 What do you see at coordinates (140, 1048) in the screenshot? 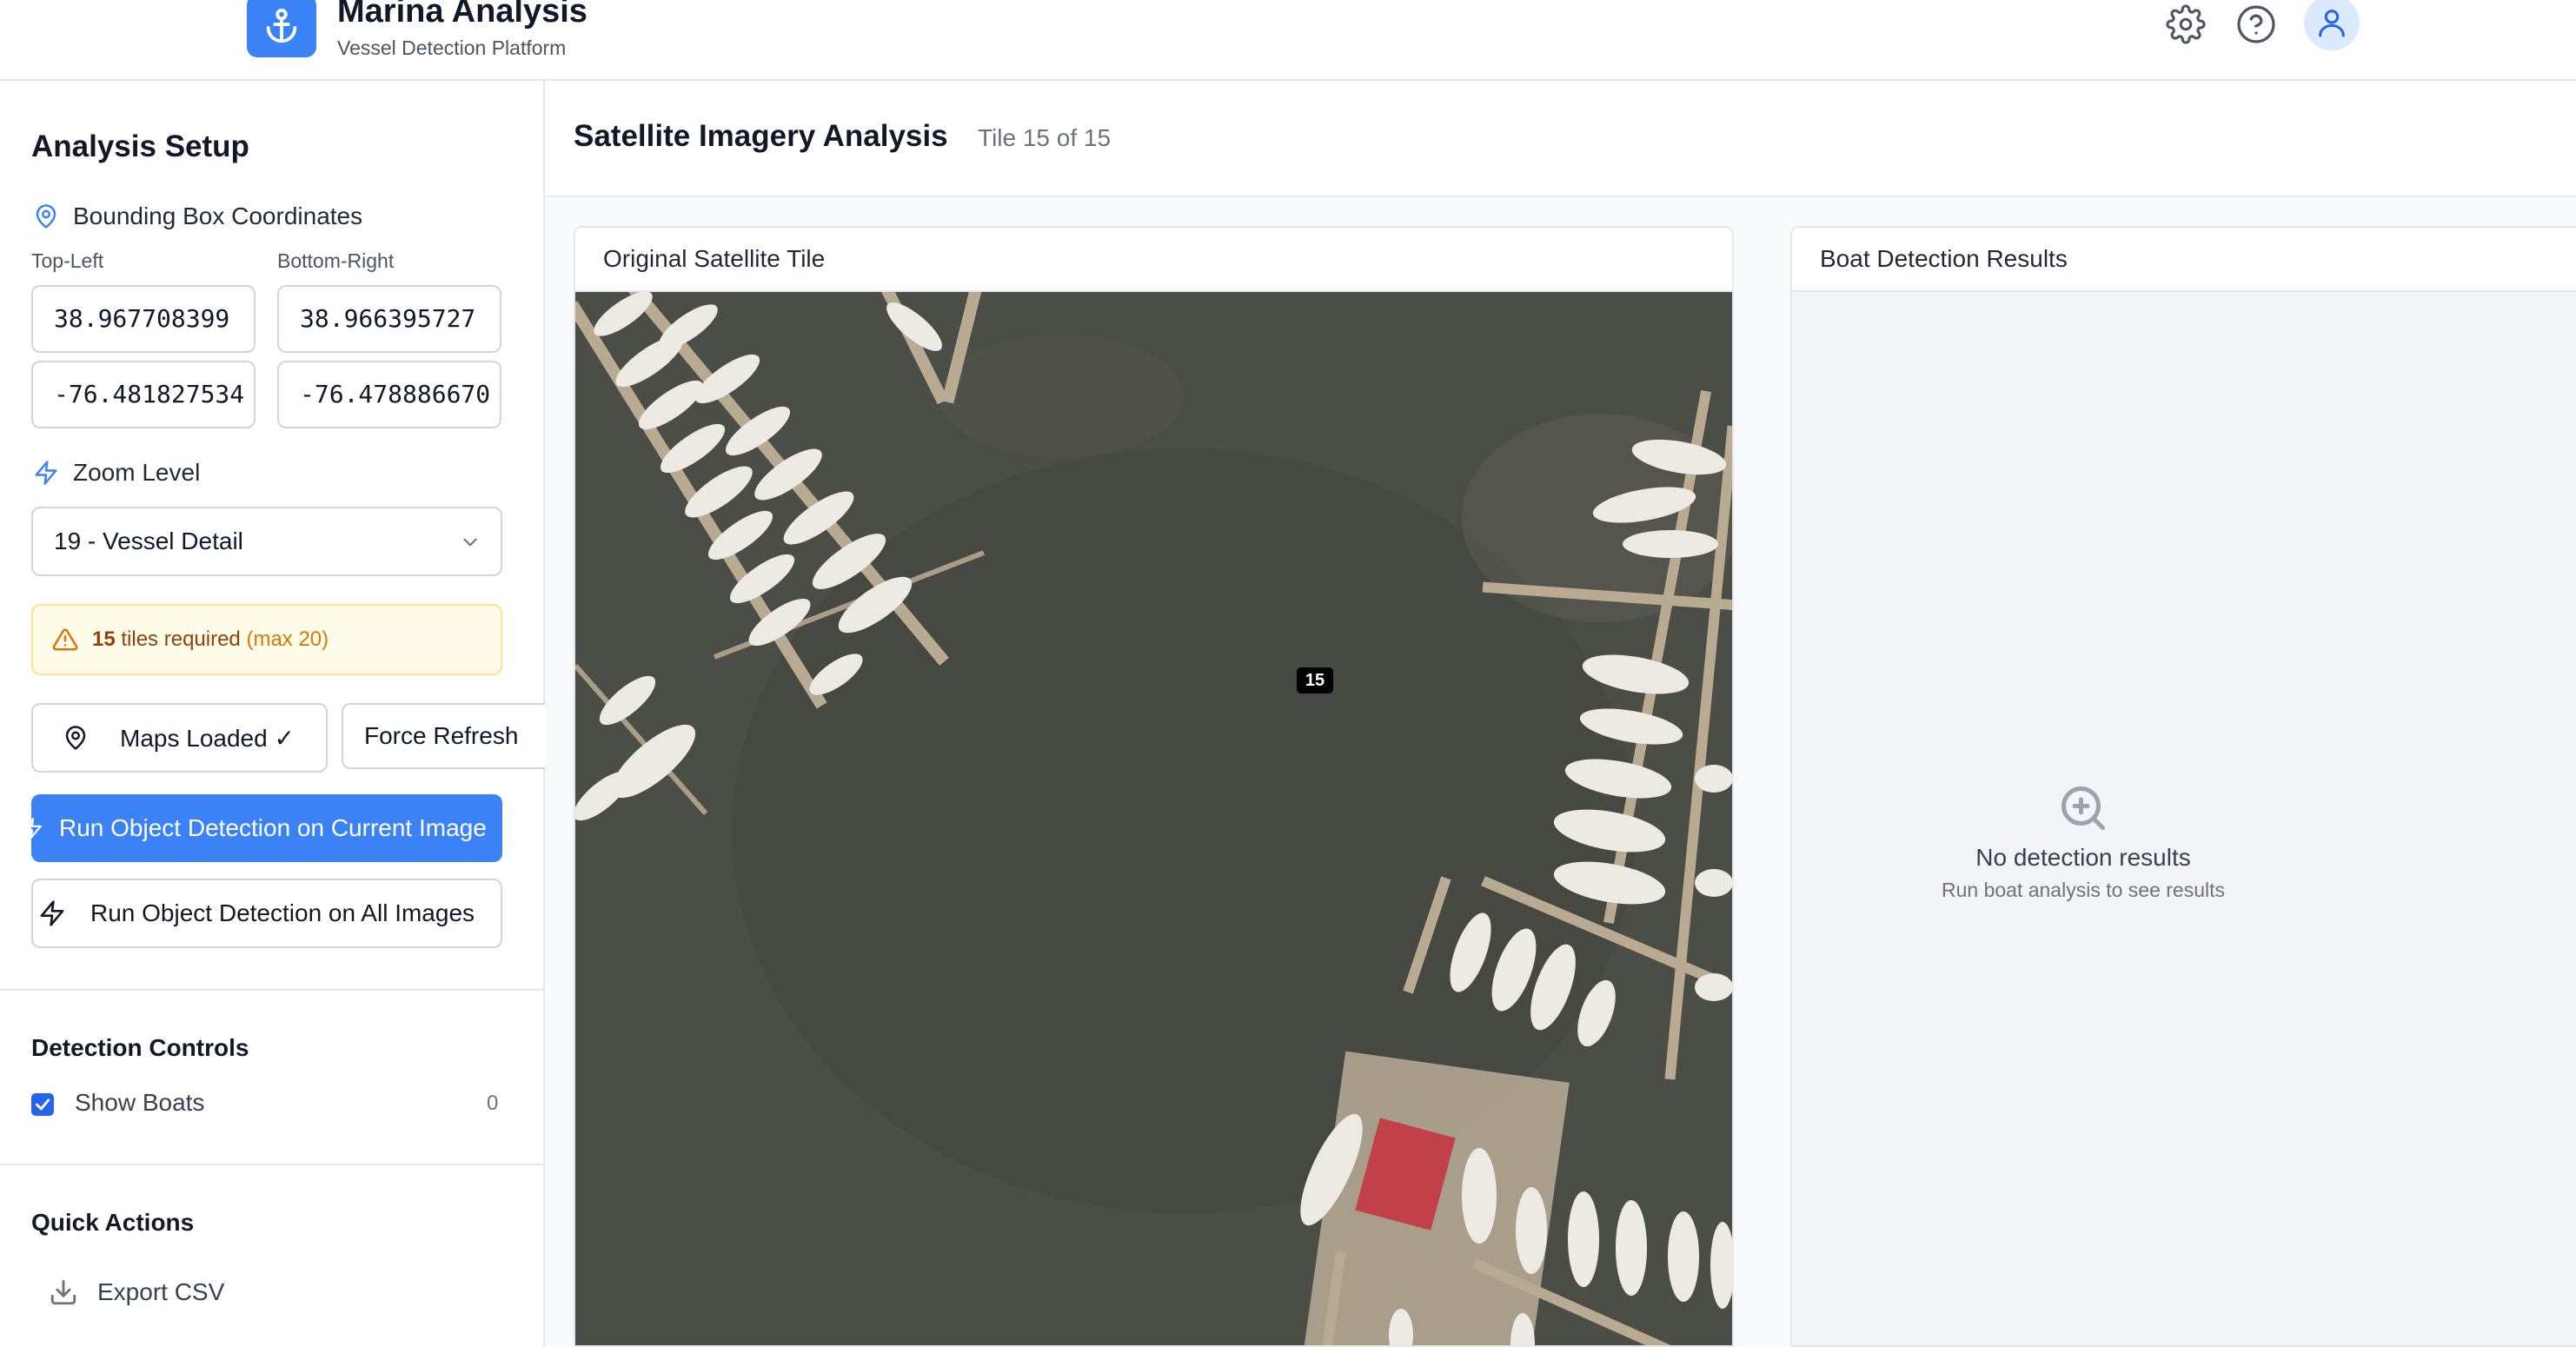
I see `detection-controls-title: Detection Controls` at bounding box center [140, 1048].